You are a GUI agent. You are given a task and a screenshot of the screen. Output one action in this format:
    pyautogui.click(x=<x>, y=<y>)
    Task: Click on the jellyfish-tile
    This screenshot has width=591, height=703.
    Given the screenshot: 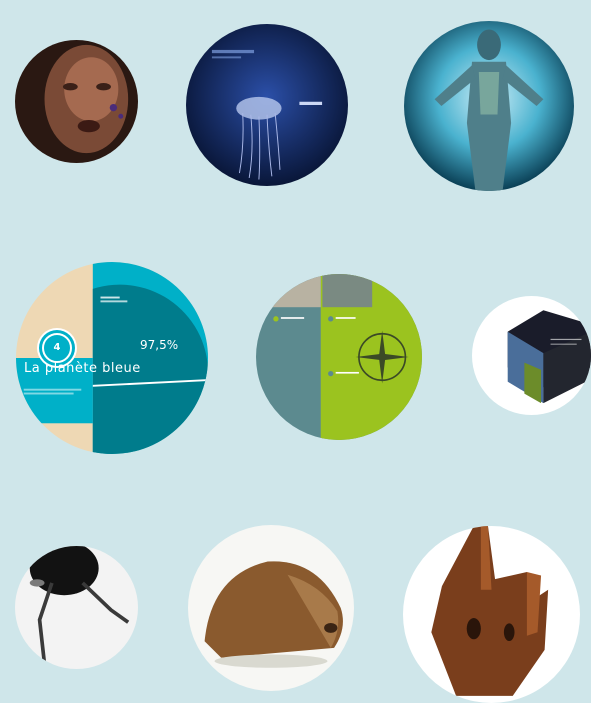 What is the action you would take?
    pyautogui.click(x=267, y=105)
    